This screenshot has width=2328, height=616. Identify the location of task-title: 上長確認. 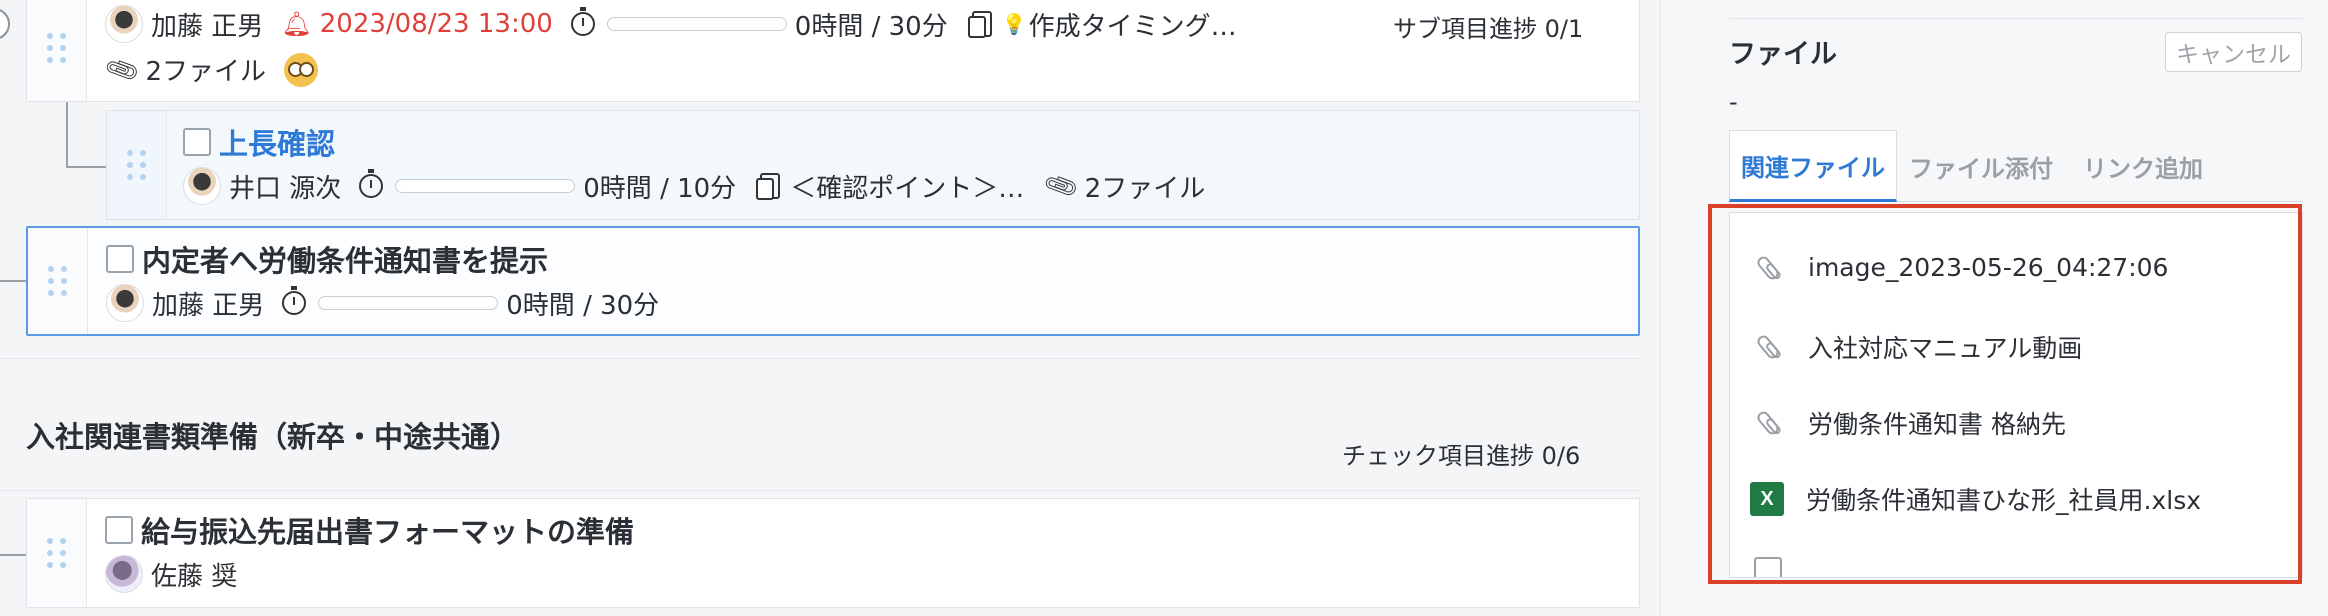
(277, 142).